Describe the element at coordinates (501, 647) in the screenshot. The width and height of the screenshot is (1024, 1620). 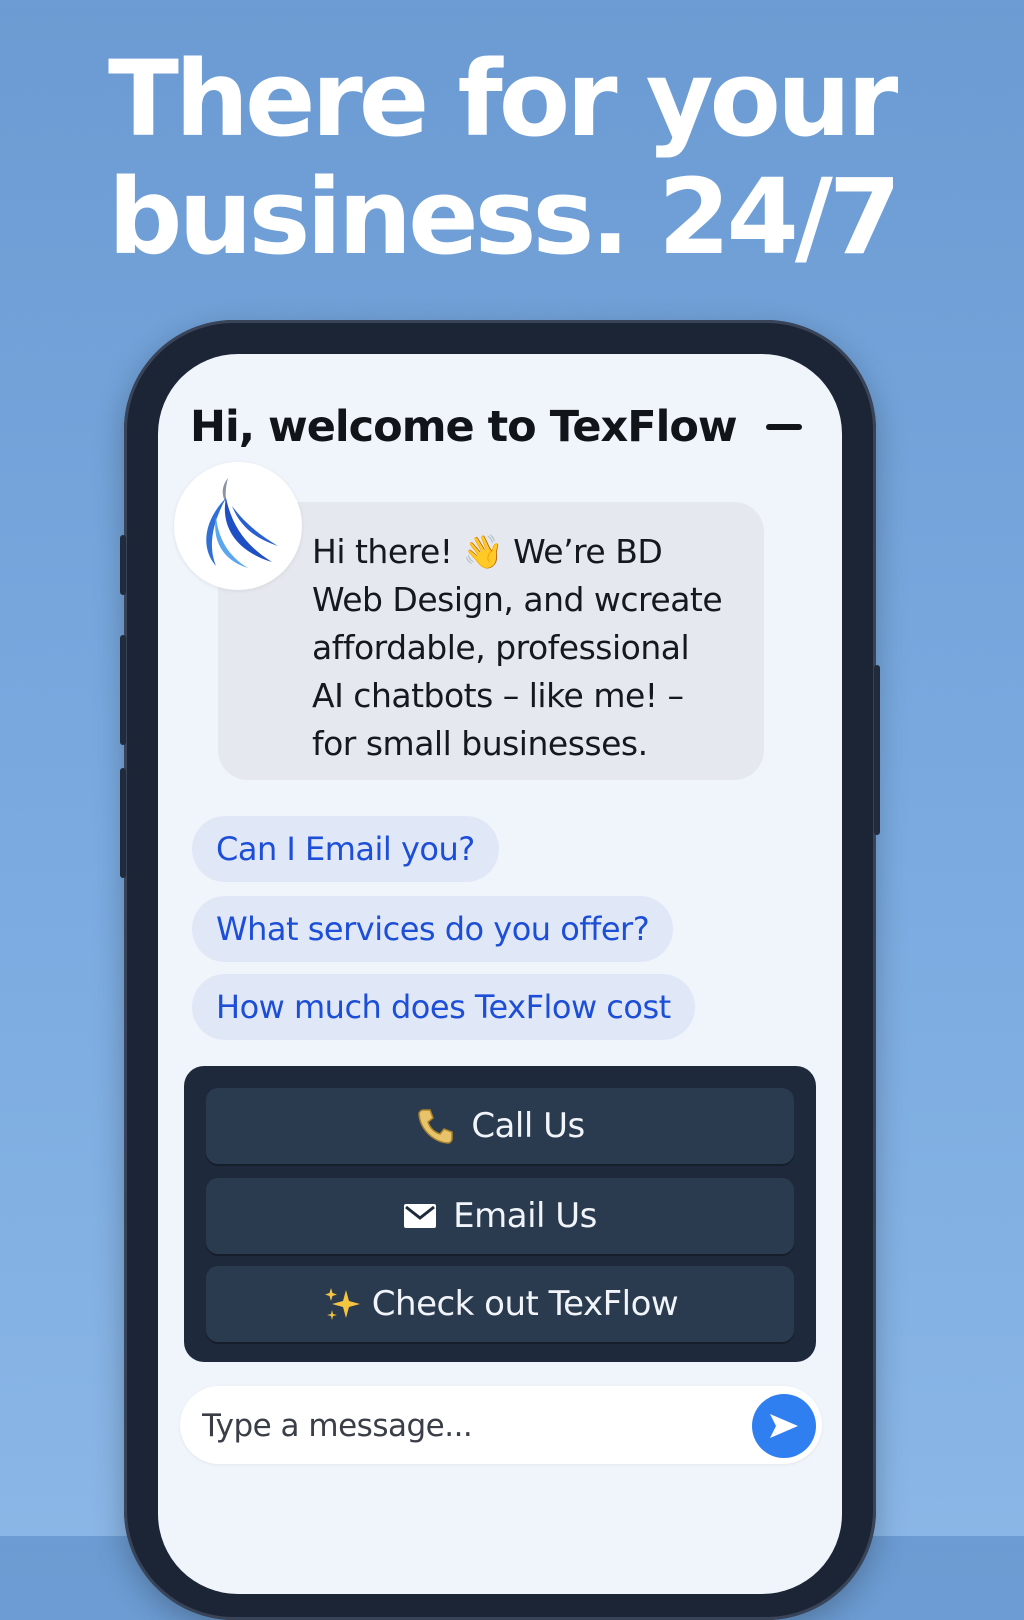
I see `bot-message-line: affordable, professional` at that location.